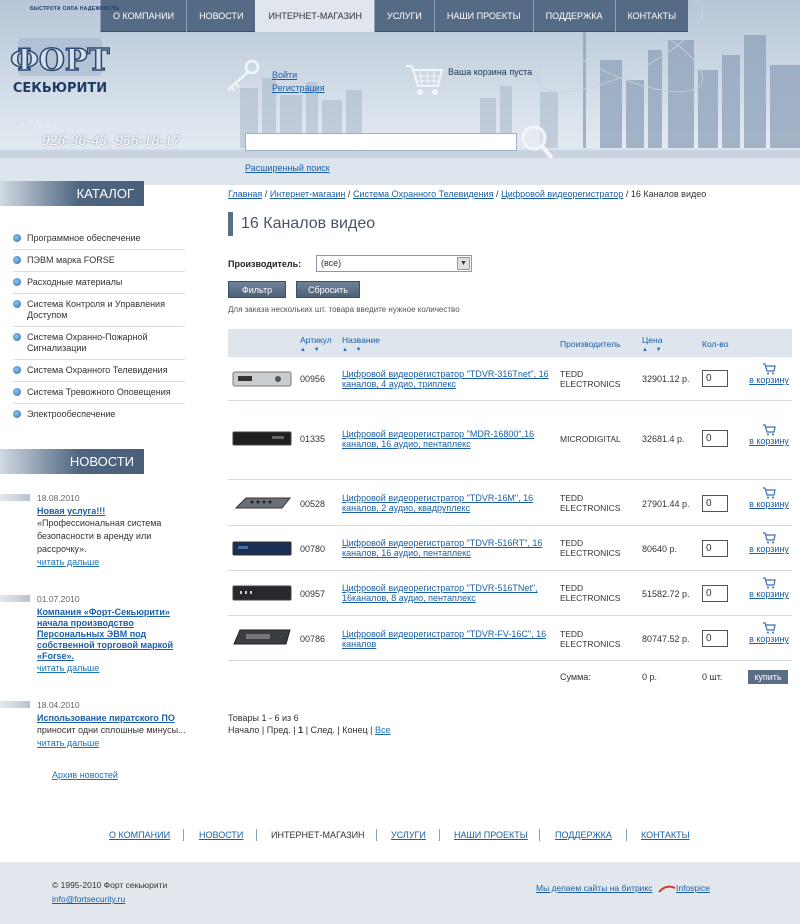 Image resolution: width=800 pixels, height=924 pixels. Describe the element at coordinates (220, 16) in the screenshot. I see `nav-item-news: НОВОСТИ` at that location.